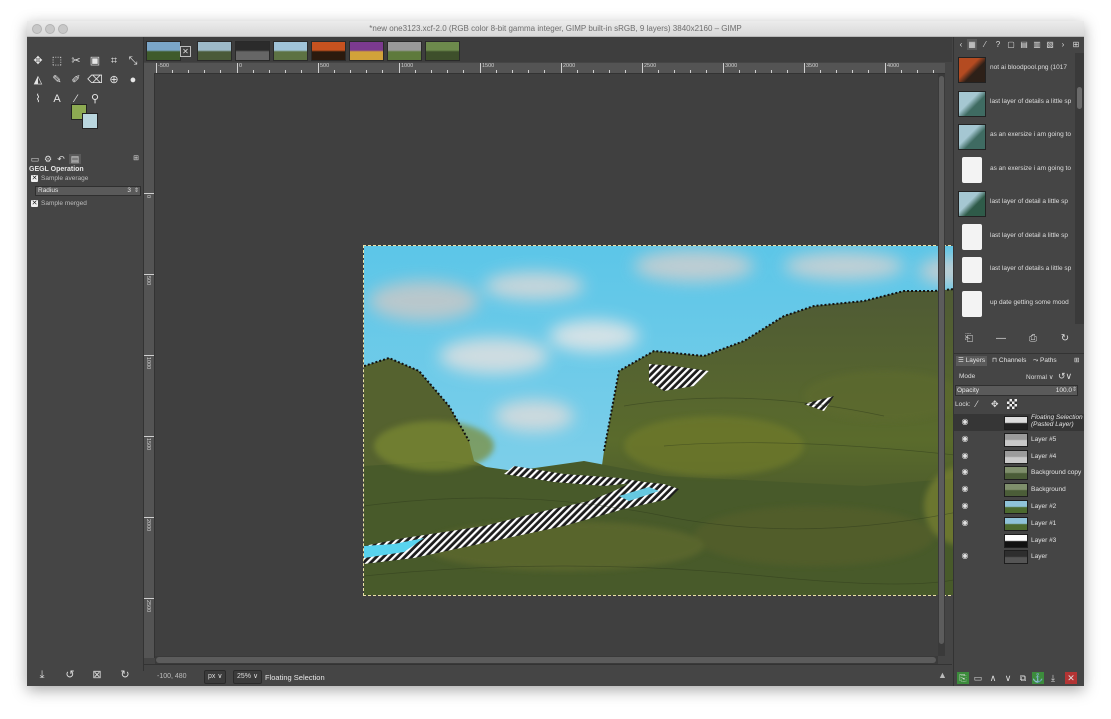 The width and height of the screenshot is (1111, 719). Describe the element at coordinates (248, 677) in the screenshot. I see `zoom-select: 25% ∨` at that location.